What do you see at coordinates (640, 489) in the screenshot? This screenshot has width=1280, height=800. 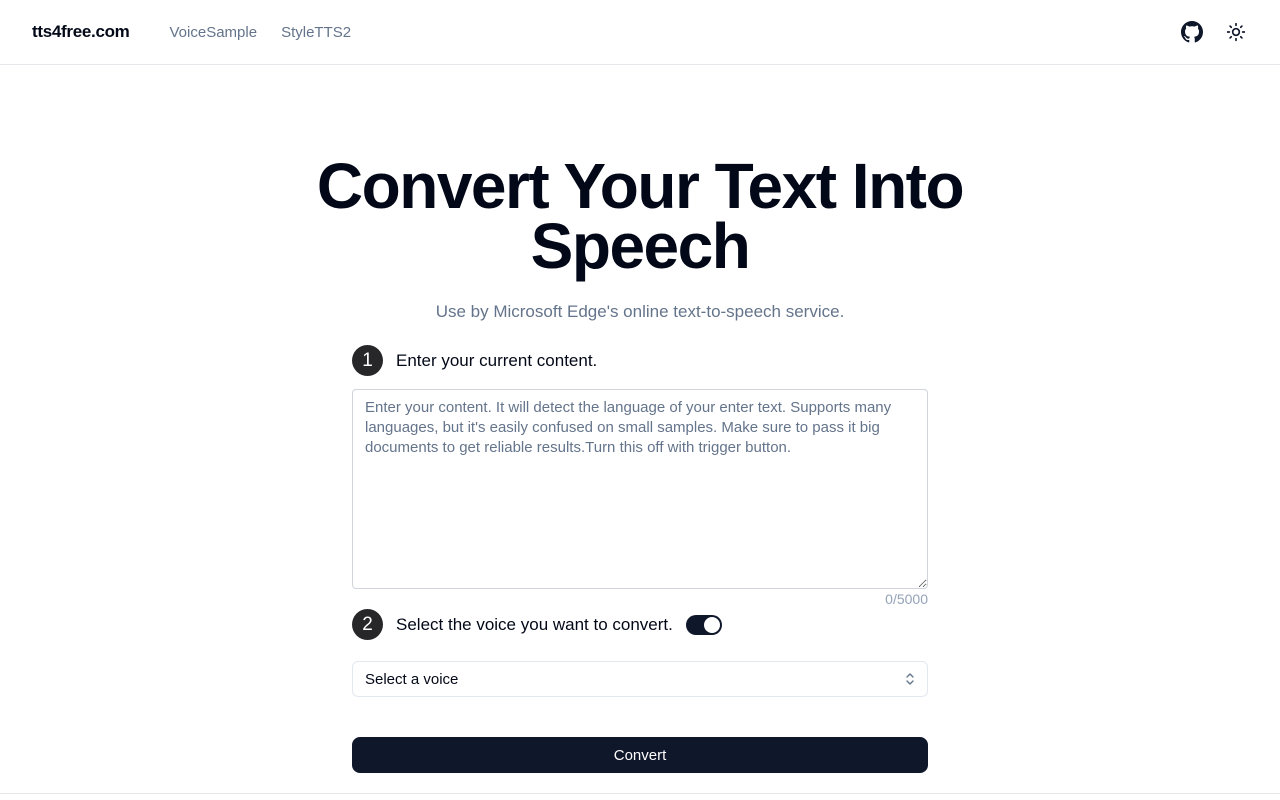 I see `content-textarea` at bounding box center [640, 489].